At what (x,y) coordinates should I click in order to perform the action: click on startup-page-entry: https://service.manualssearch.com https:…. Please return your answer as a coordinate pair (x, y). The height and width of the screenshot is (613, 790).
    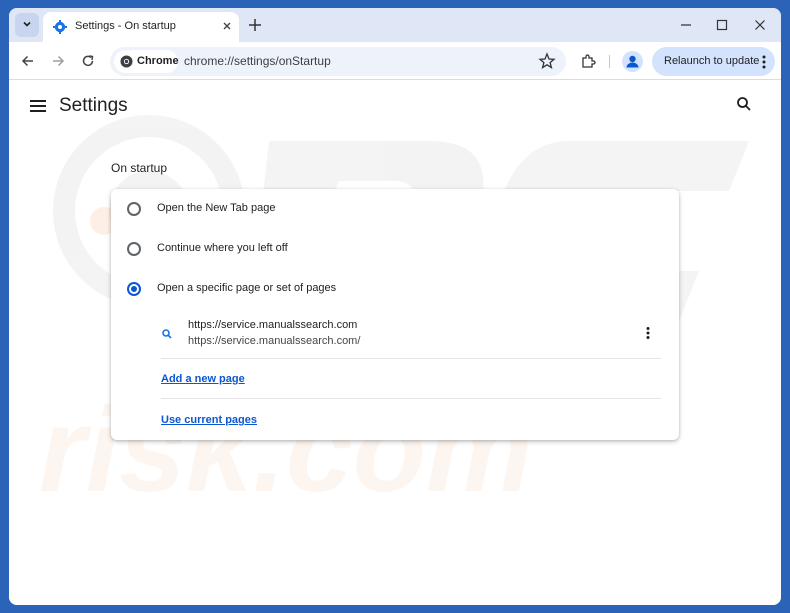
    Looking at the image, I should click on (411, 337).